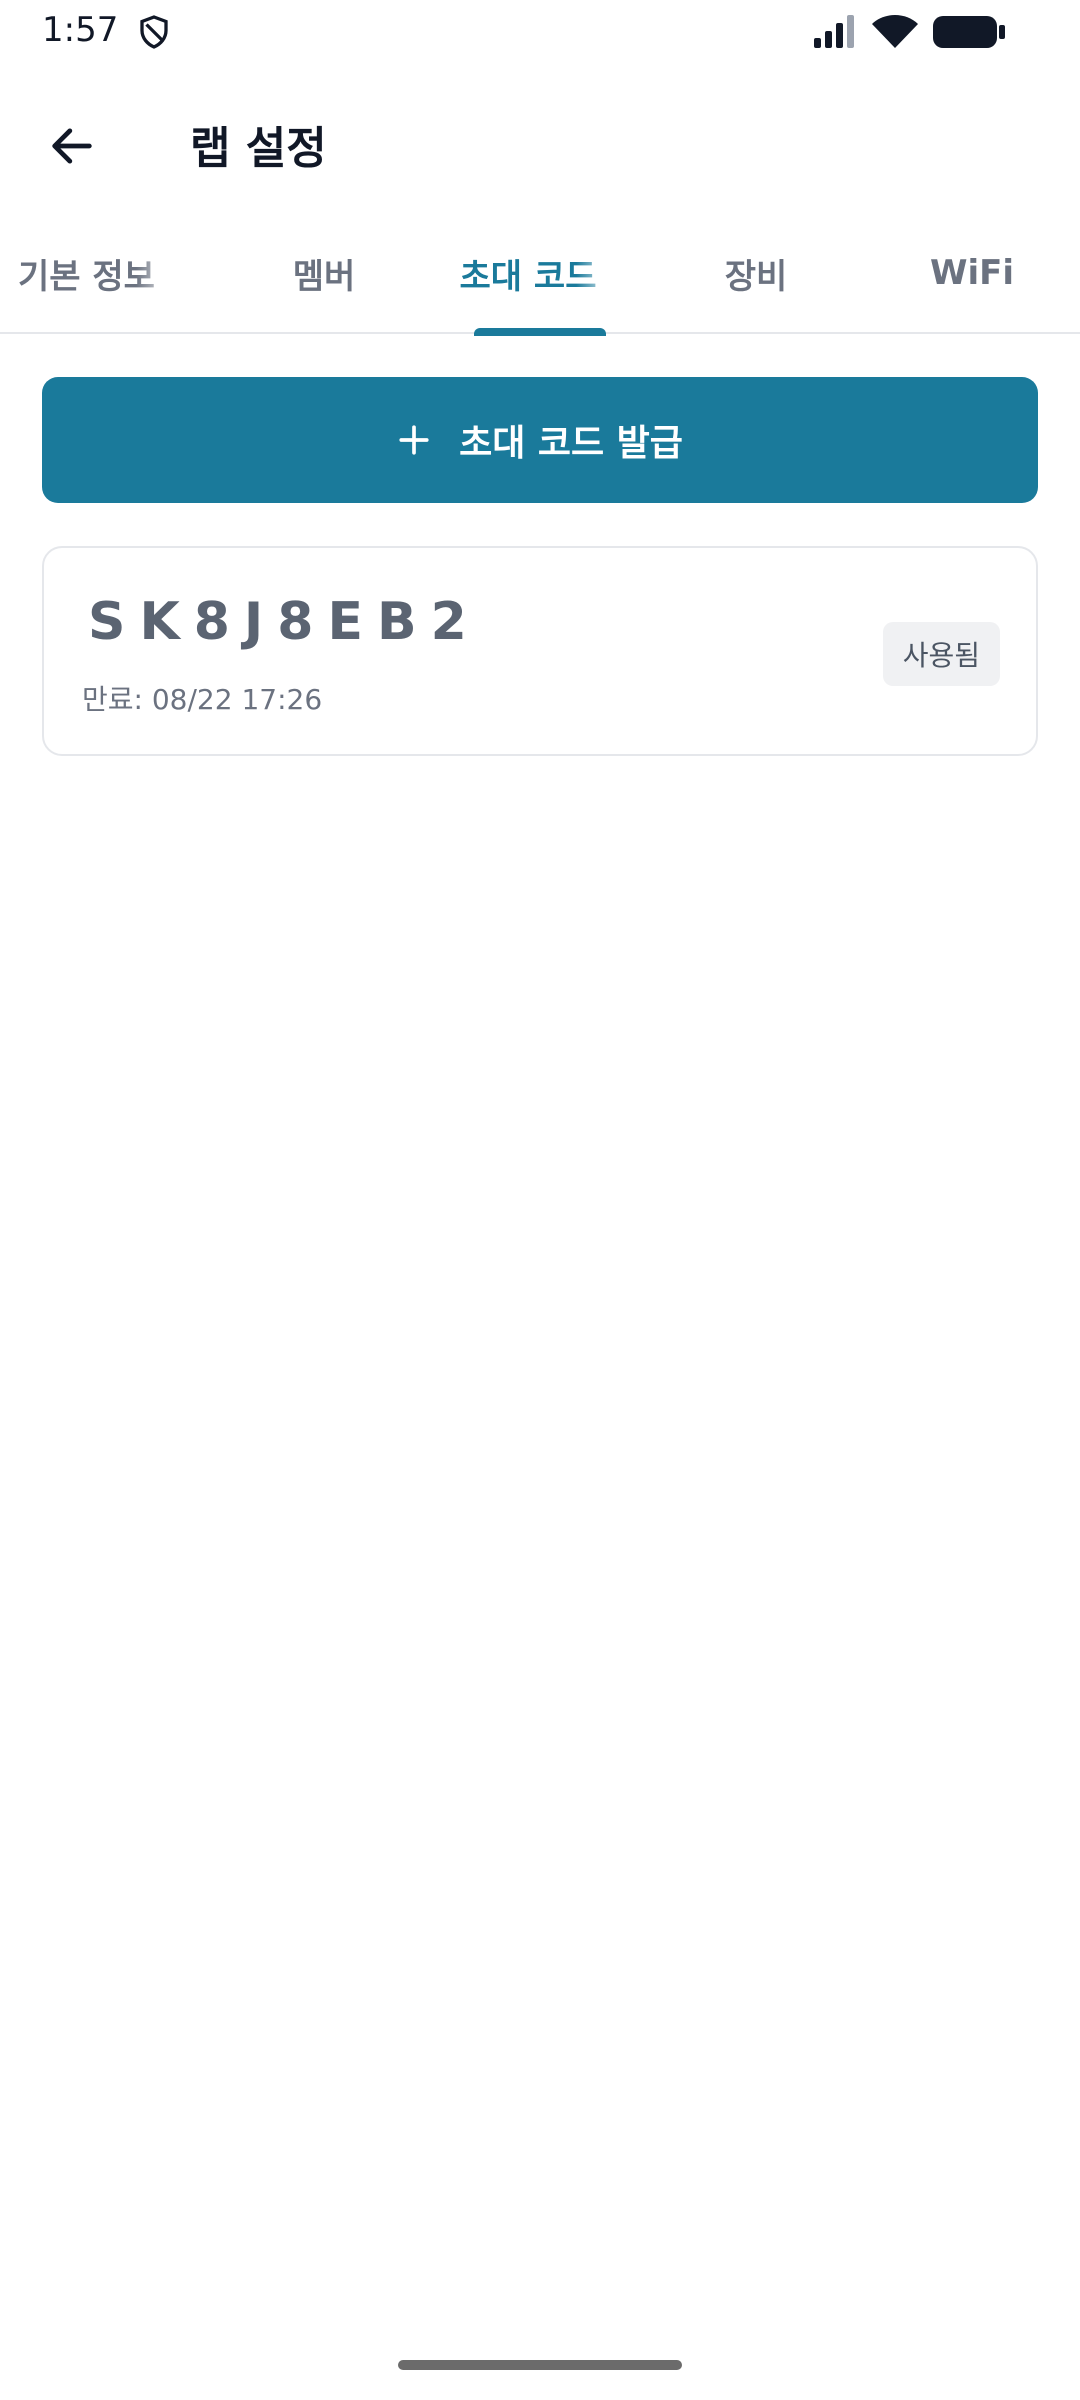 This screenshot has width=1080, height=2400. What do you see at coordinates (324, 276) in the screenshot?
I see `tab-label: 멤버` at bounding box center [324, 276].